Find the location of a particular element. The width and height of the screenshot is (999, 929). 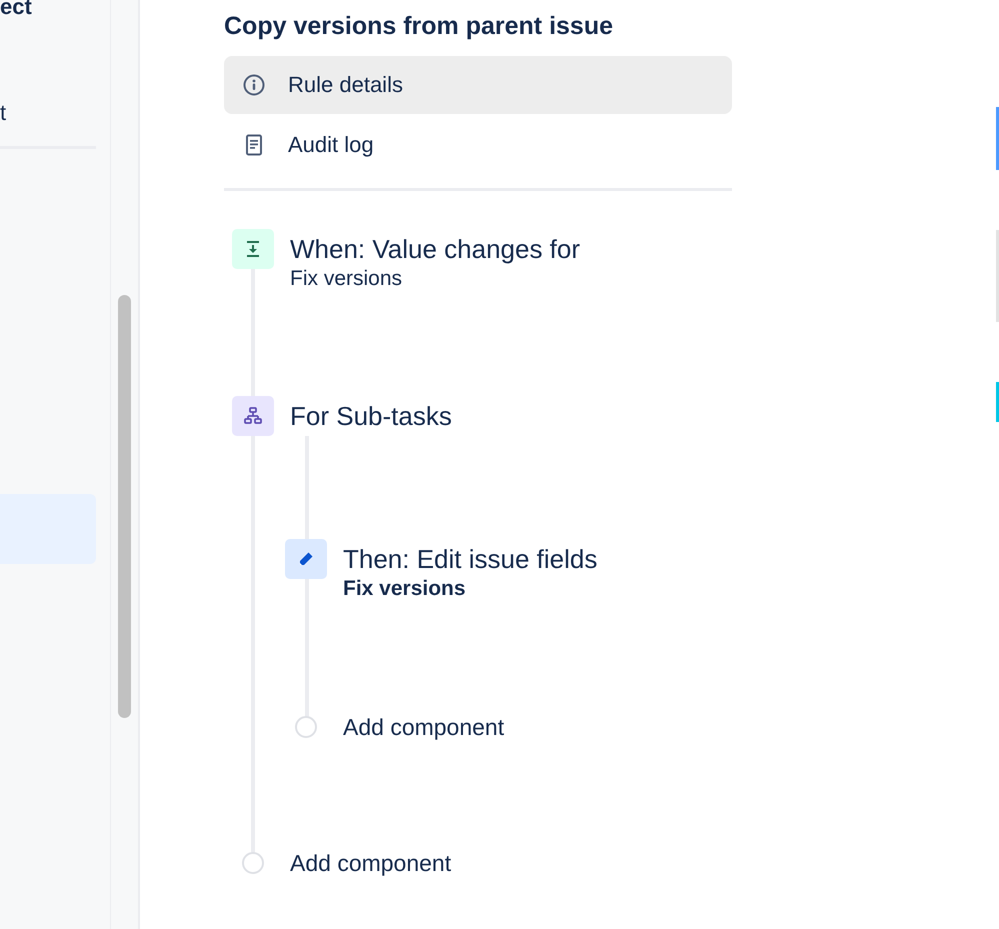

nav-item: Rule details is located at coordinates (478, 85).